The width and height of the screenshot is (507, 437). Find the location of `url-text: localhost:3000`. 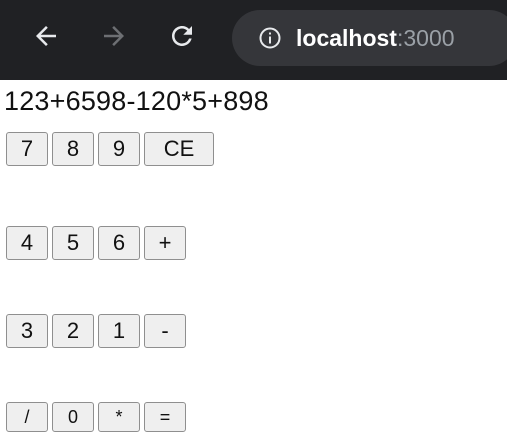

url-text: localhost:3000 is located at coordinates (375, 38).